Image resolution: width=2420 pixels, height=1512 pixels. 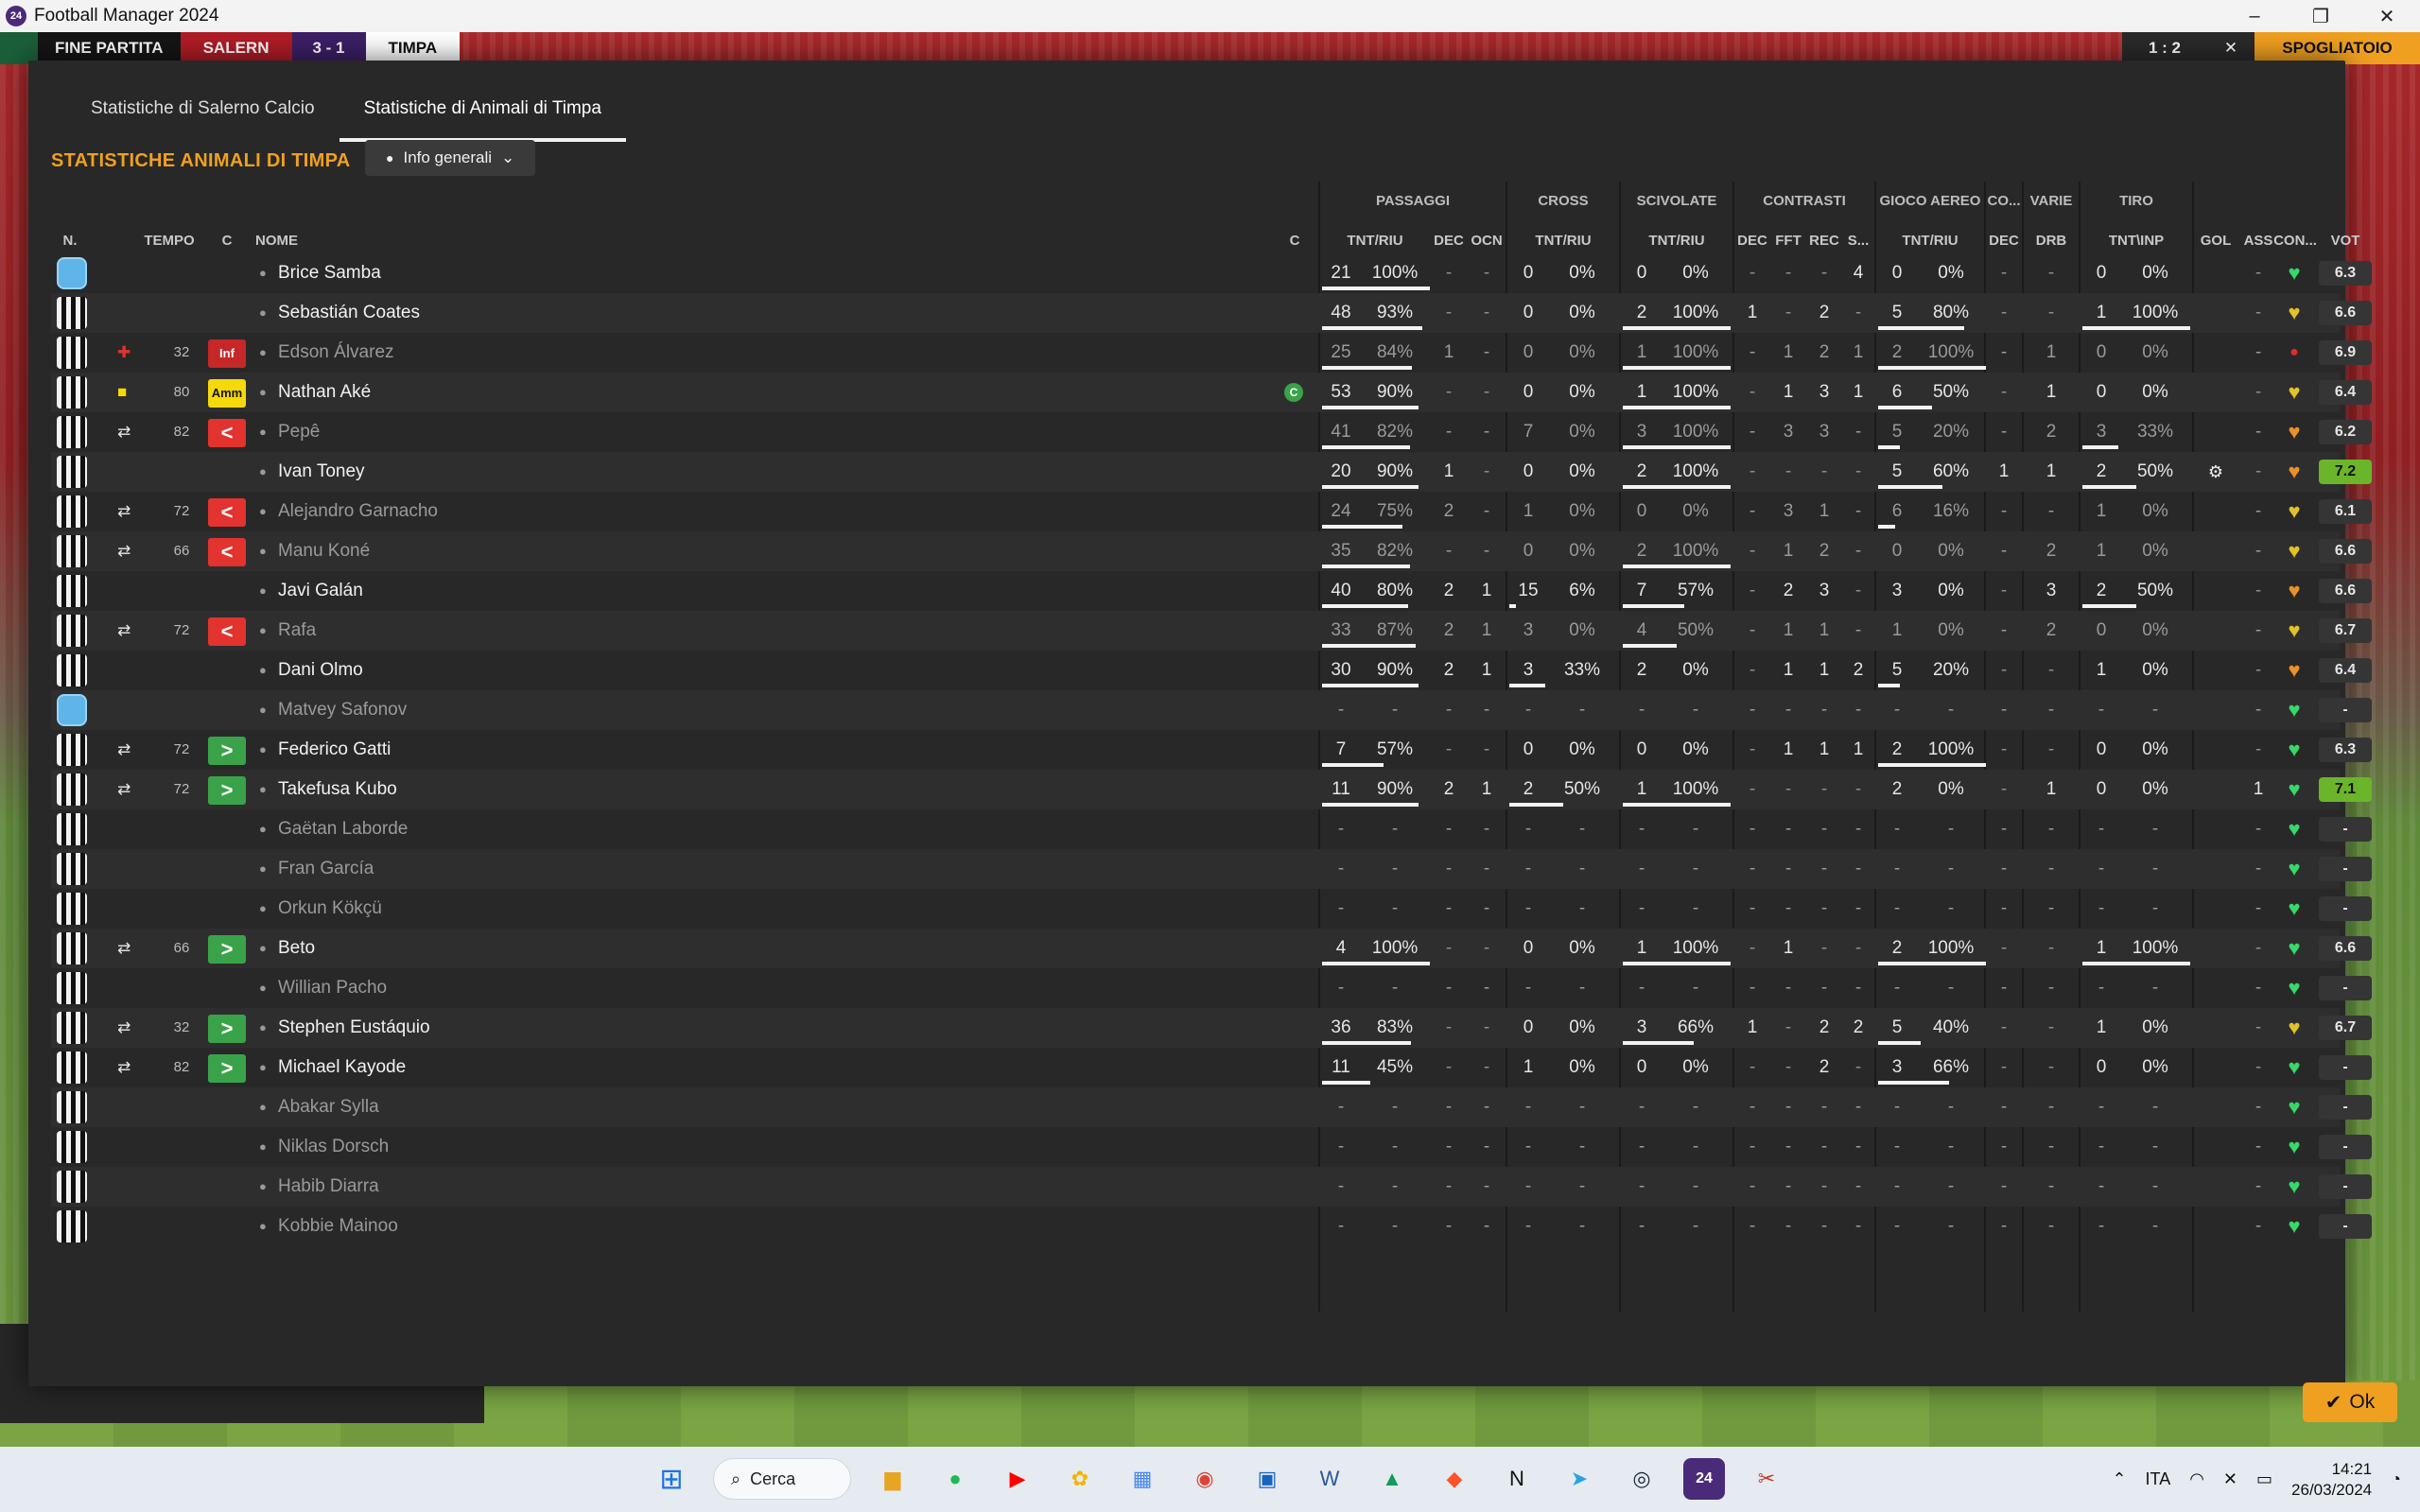 What do you see at coordinates (1142, 1479) in the screenshot?
I see `calendar-icon: ▦` at bounding box center [1142, 1479].